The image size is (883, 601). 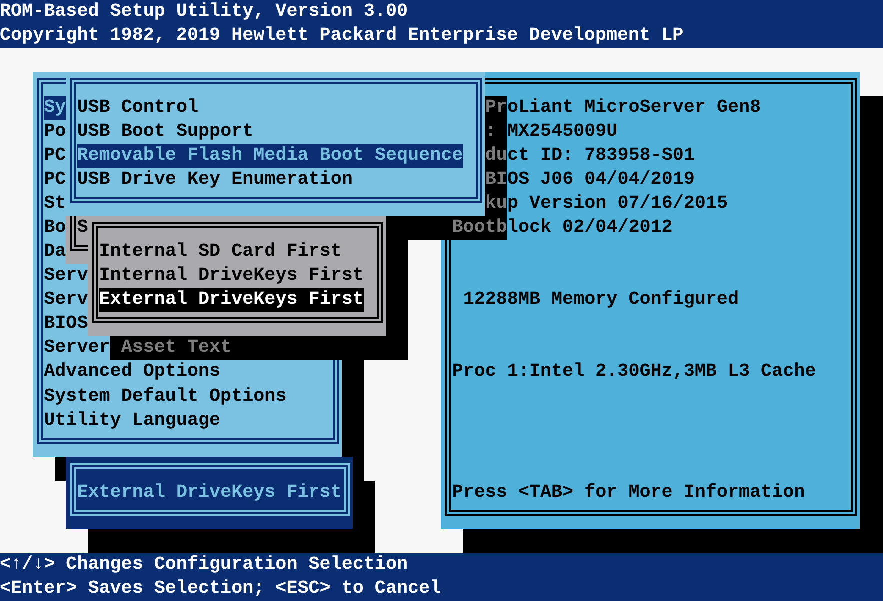 I want to click on key-hint: <Enter> Saves Selection; <ESC> to Cancel, so click(x=221, y=588).